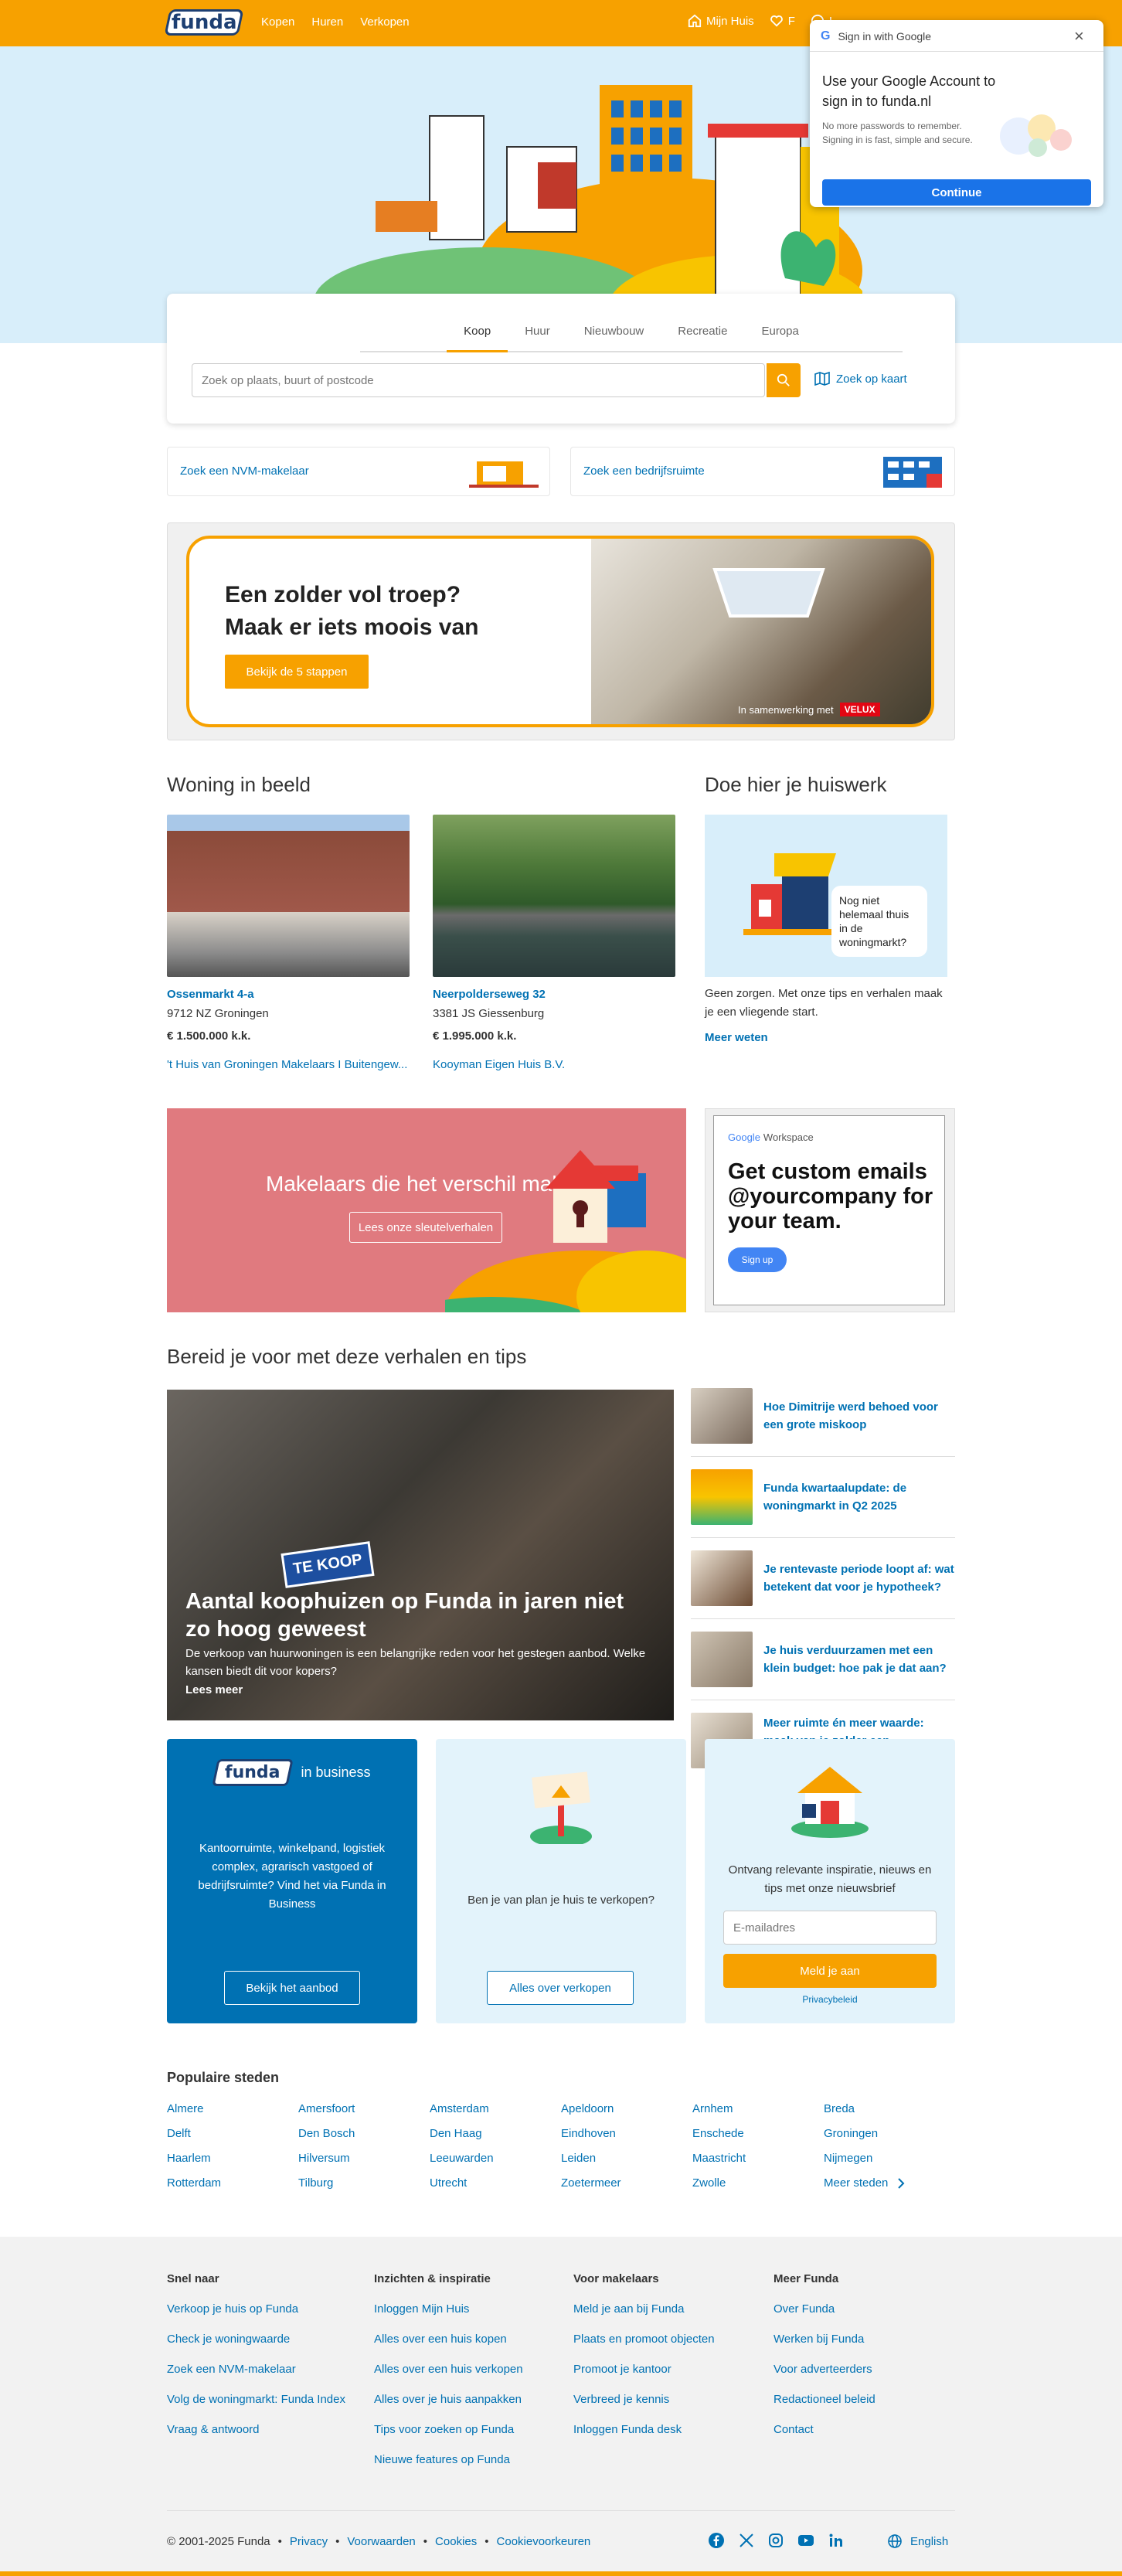 The width and height of the screenshot is (1122, 2576). Describe the element at coordinates (384, 22) in the screenshot. I see `nav-verkopen: Verkopen` at that location.